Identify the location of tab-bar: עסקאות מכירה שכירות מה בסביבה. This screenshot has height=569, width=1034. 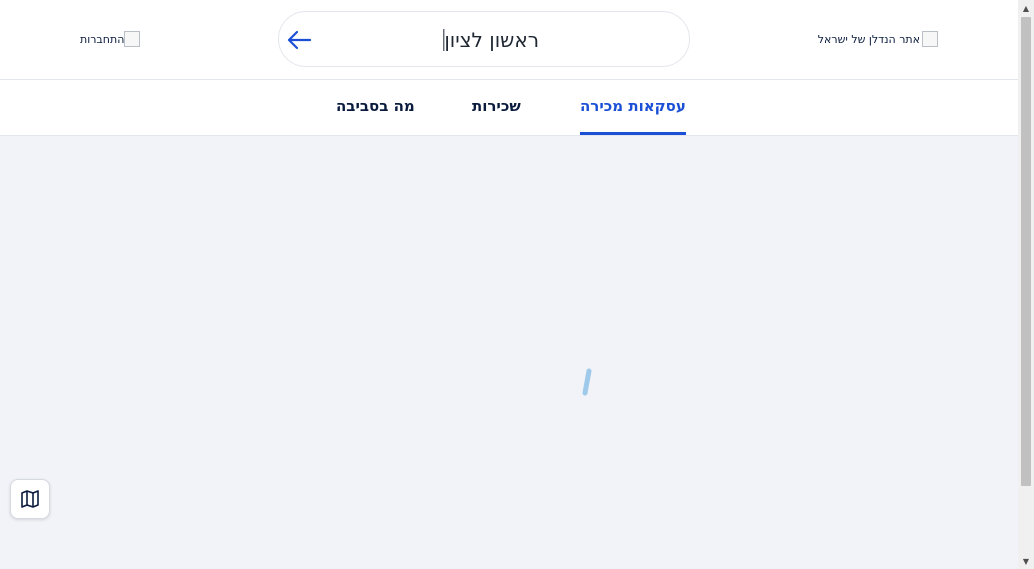
(509, 108).